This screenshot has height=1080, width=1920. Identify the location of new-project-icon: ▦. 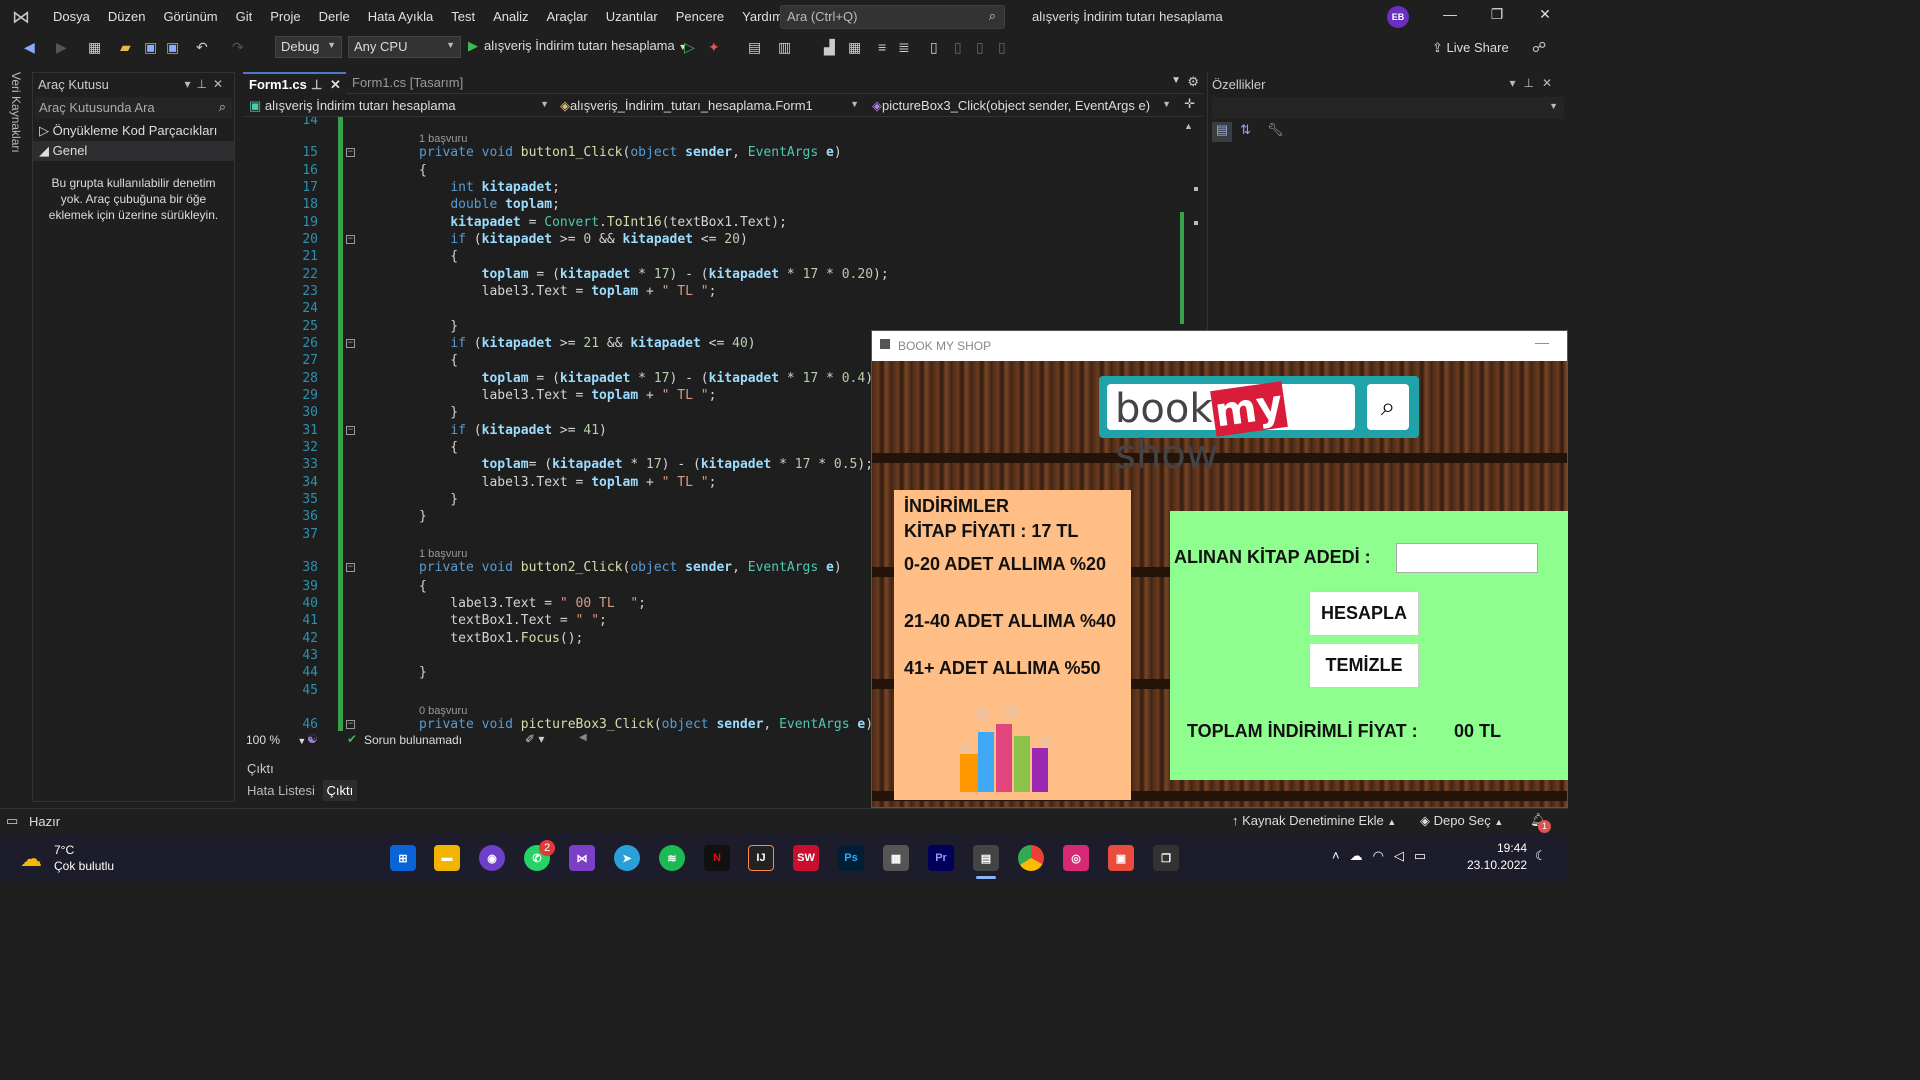
(94, 47).